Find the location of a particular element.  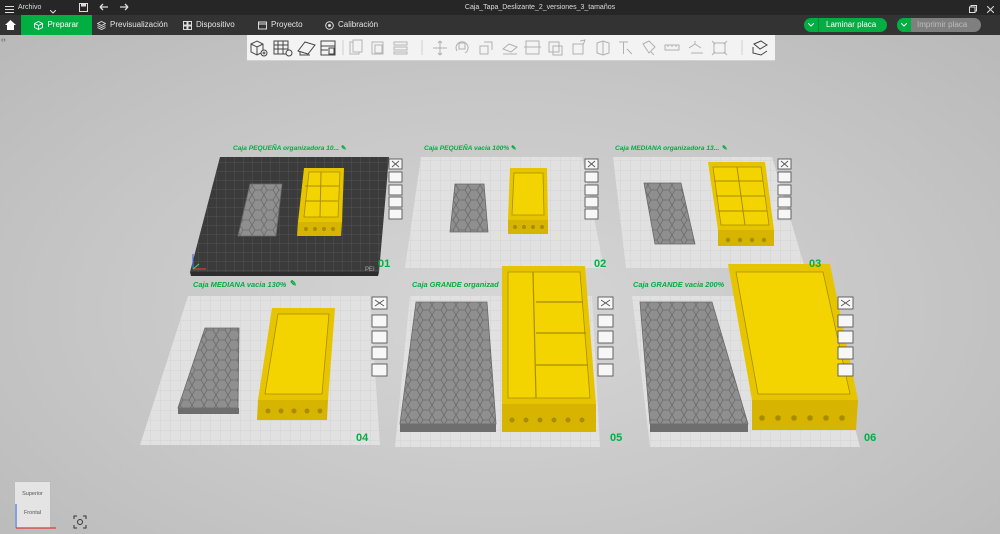

plate-04-controls is located at coordinates (379, 336).